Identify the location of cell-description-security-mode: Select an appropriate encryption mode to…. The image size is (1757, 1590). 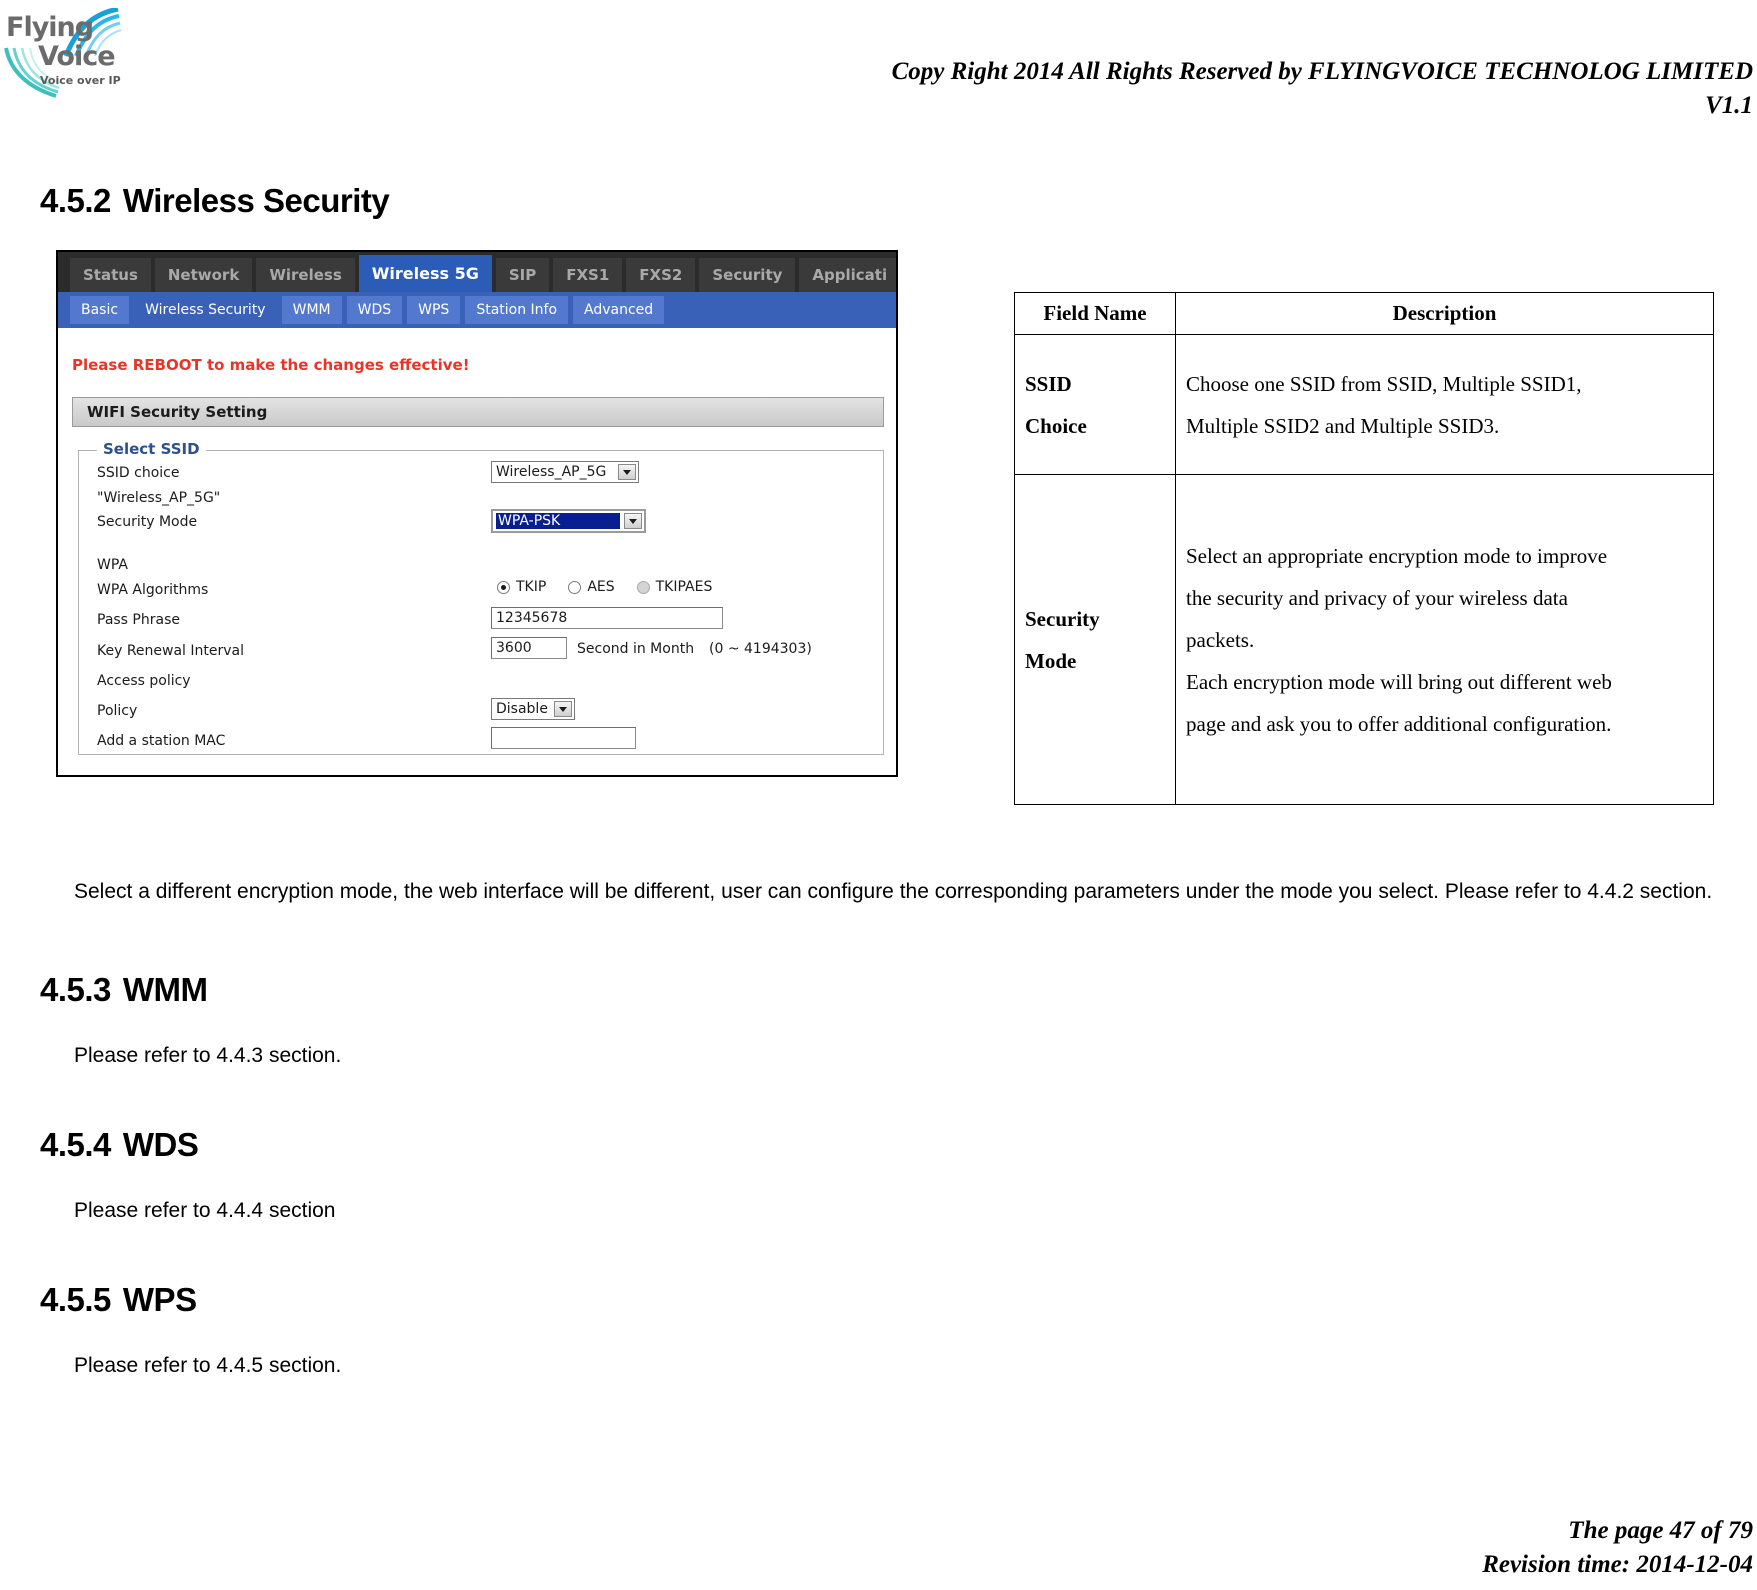
(1444, 639).